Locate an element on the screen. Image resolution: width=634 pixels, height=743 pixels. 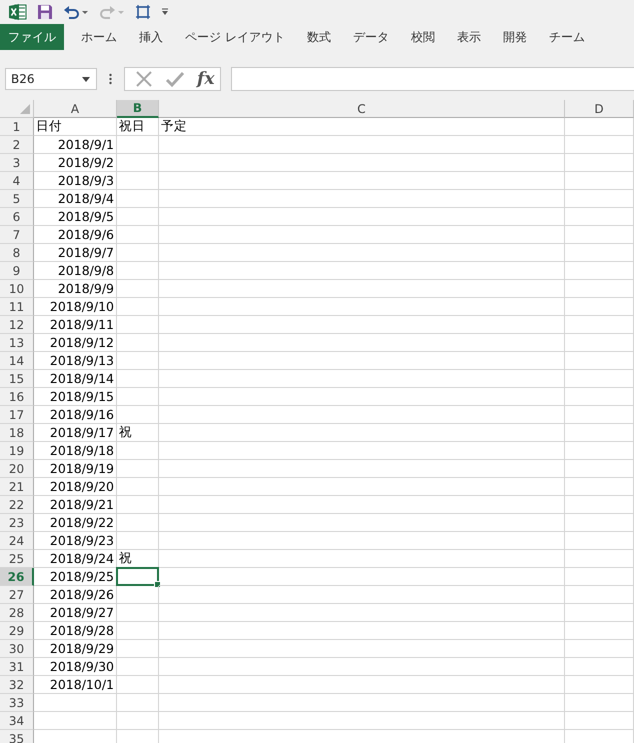
ribbon-tab: 開発 is located at coordinates (515, 37).